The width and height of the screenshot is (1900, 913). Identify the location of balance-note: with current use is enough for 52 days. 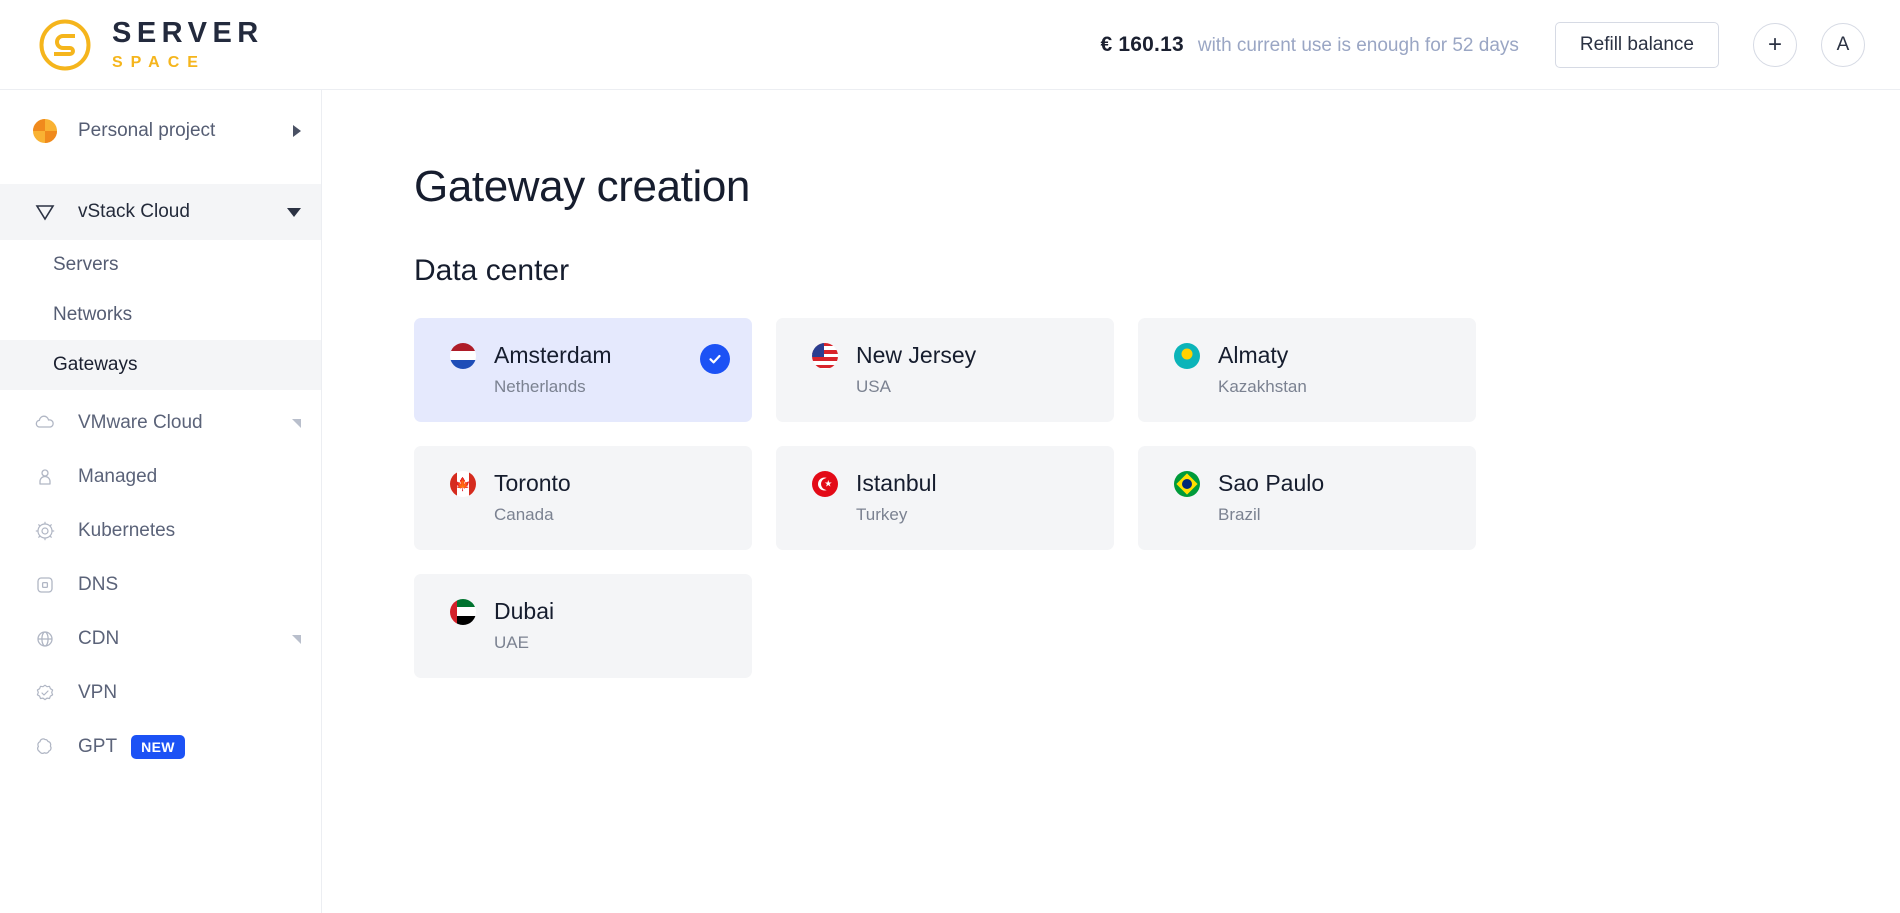
(1358, 45).